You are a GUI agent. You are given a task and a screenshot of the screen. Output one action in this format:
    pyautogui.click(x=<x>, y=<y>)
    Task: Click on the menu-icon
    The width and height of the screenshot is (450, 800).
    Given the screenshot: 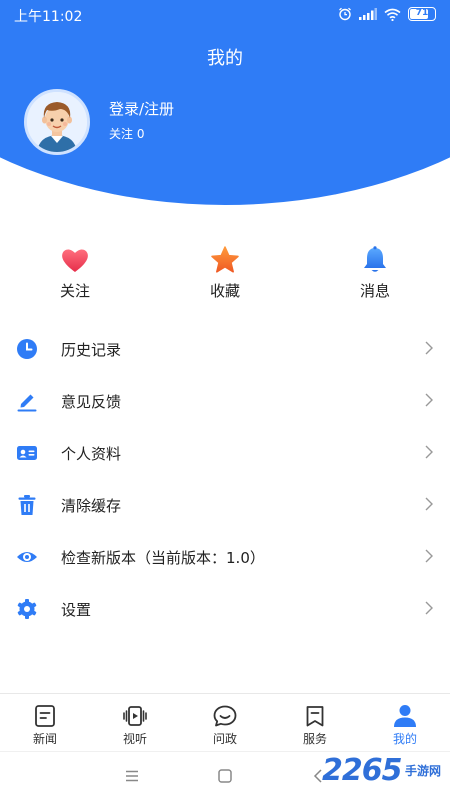 What is the action you would take?
    pyautogui.click(x=132, y=776)
    